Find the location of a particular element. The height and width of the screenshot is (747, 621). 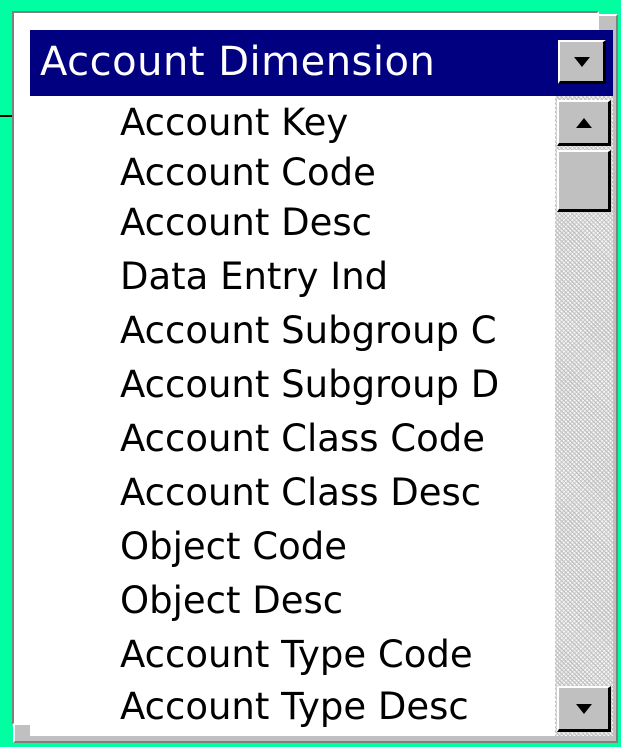

scroll-down-arrow-icon is located at coordinates (583, 708).